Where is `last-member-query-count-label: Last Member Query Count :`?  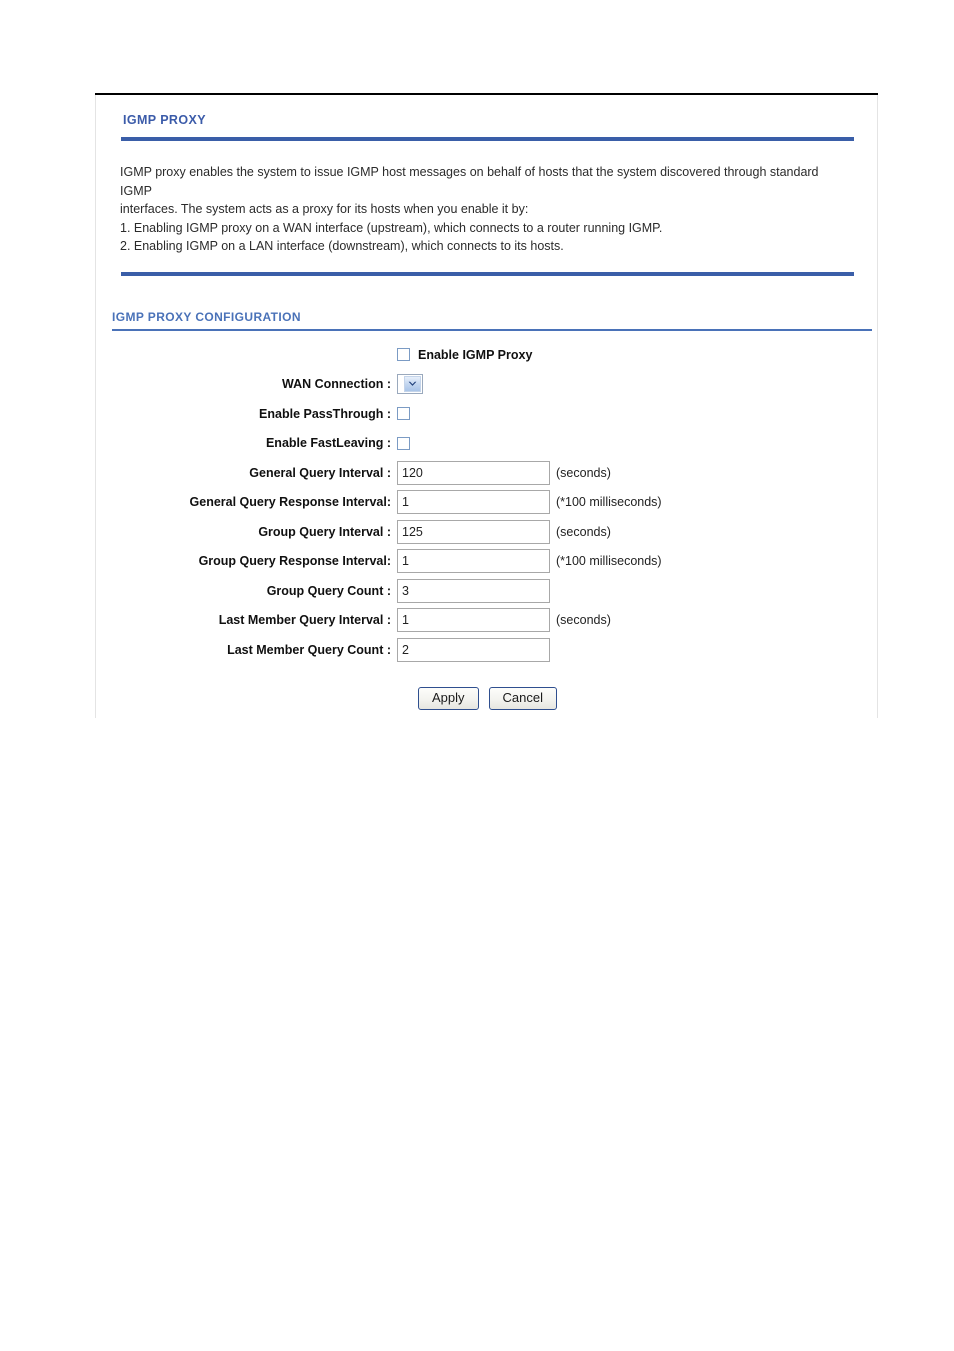 last-member-query-count-label: Last Member Query Count : is located at coordinates (309, 649).